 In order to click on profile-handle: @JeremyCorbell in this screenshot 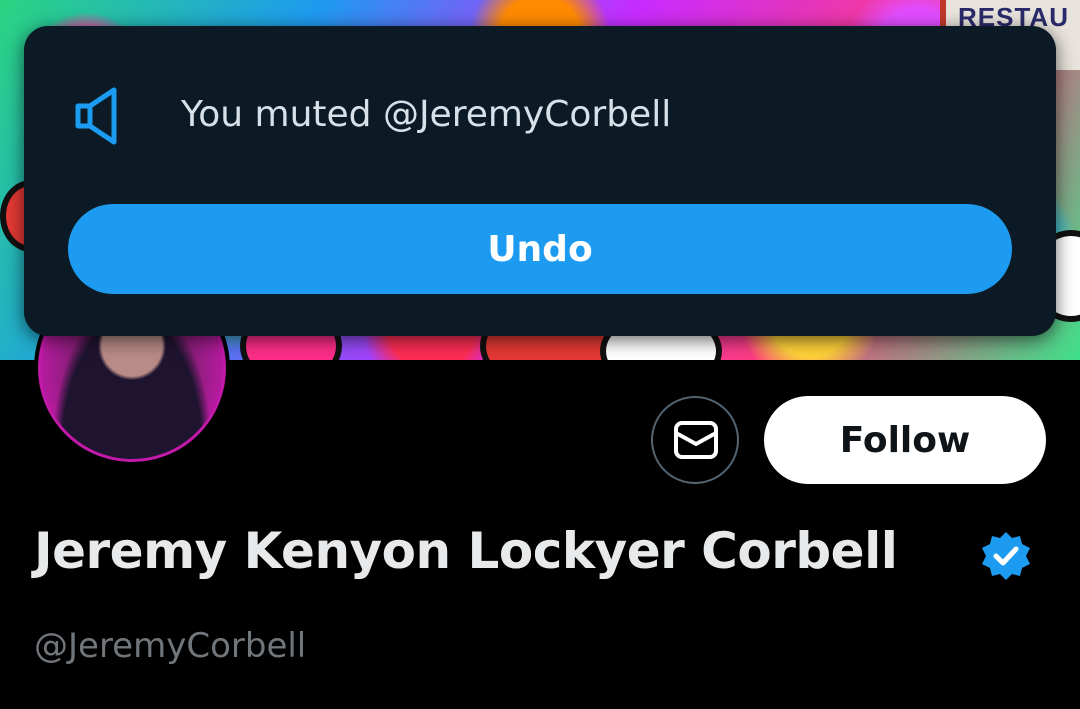, I will do `click(170, 646)`.